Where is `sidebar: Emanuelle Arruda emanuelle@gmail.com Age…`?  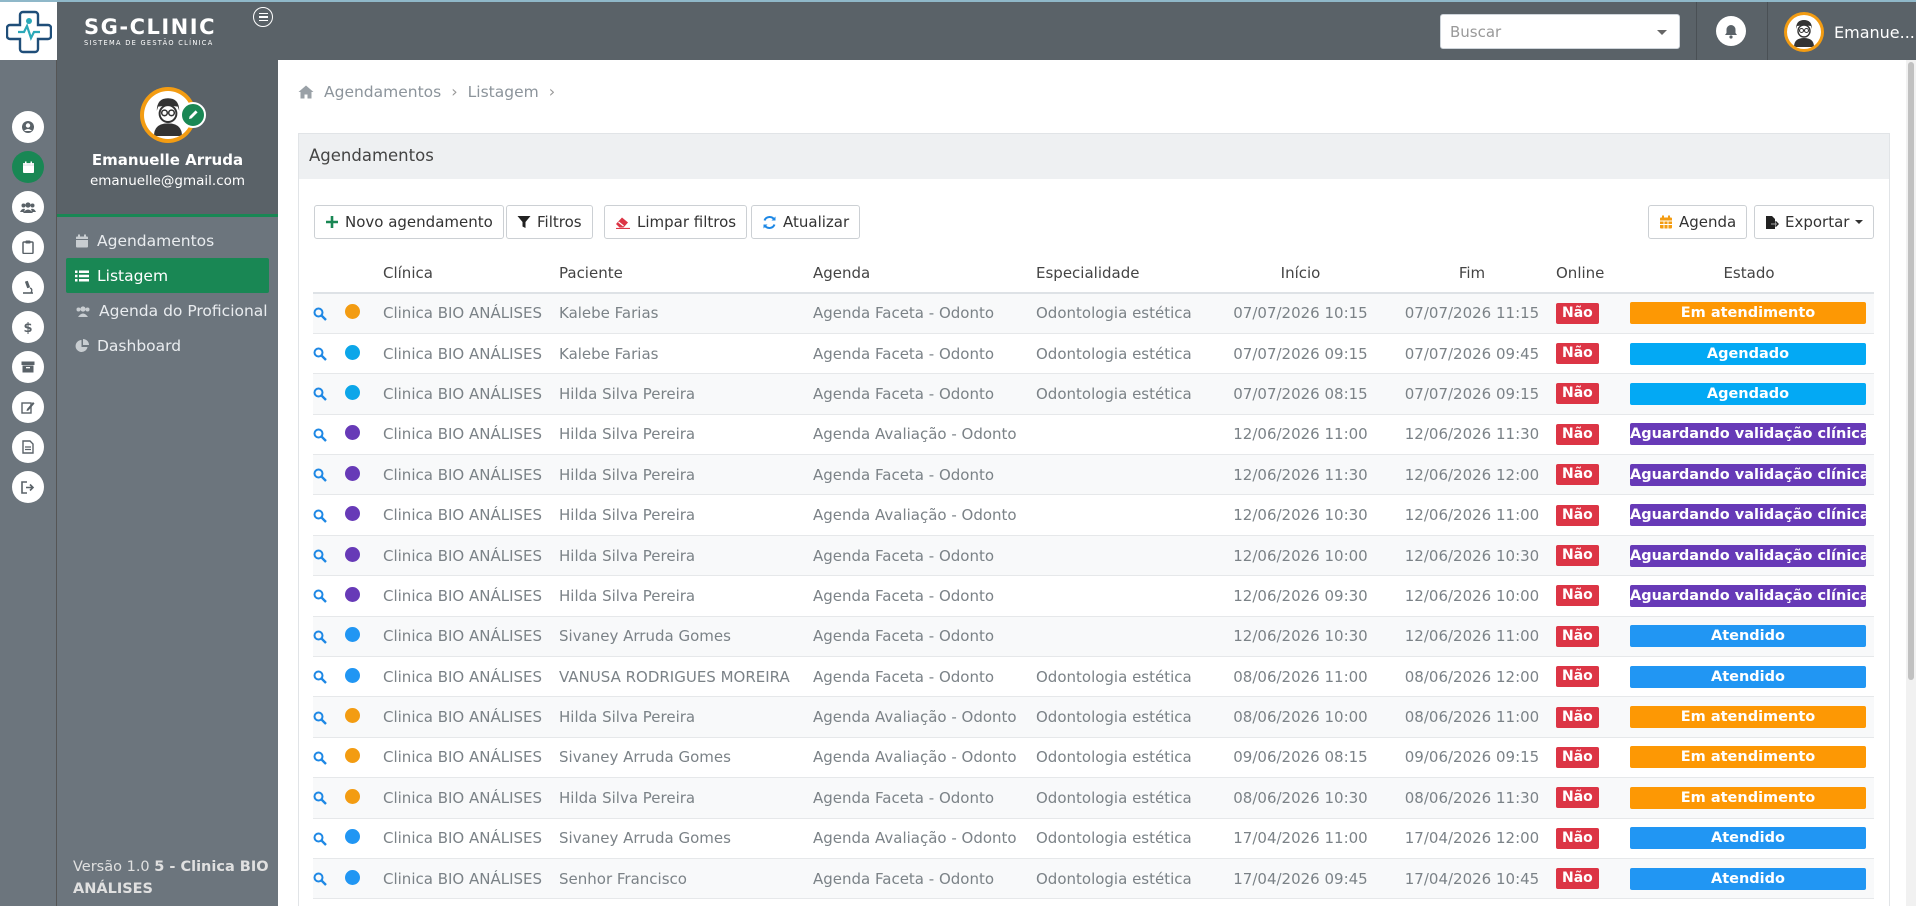
sidebar: Emanuelle Arruda emanuelle@gmail.com Age… is located at coordinates (167, 483).